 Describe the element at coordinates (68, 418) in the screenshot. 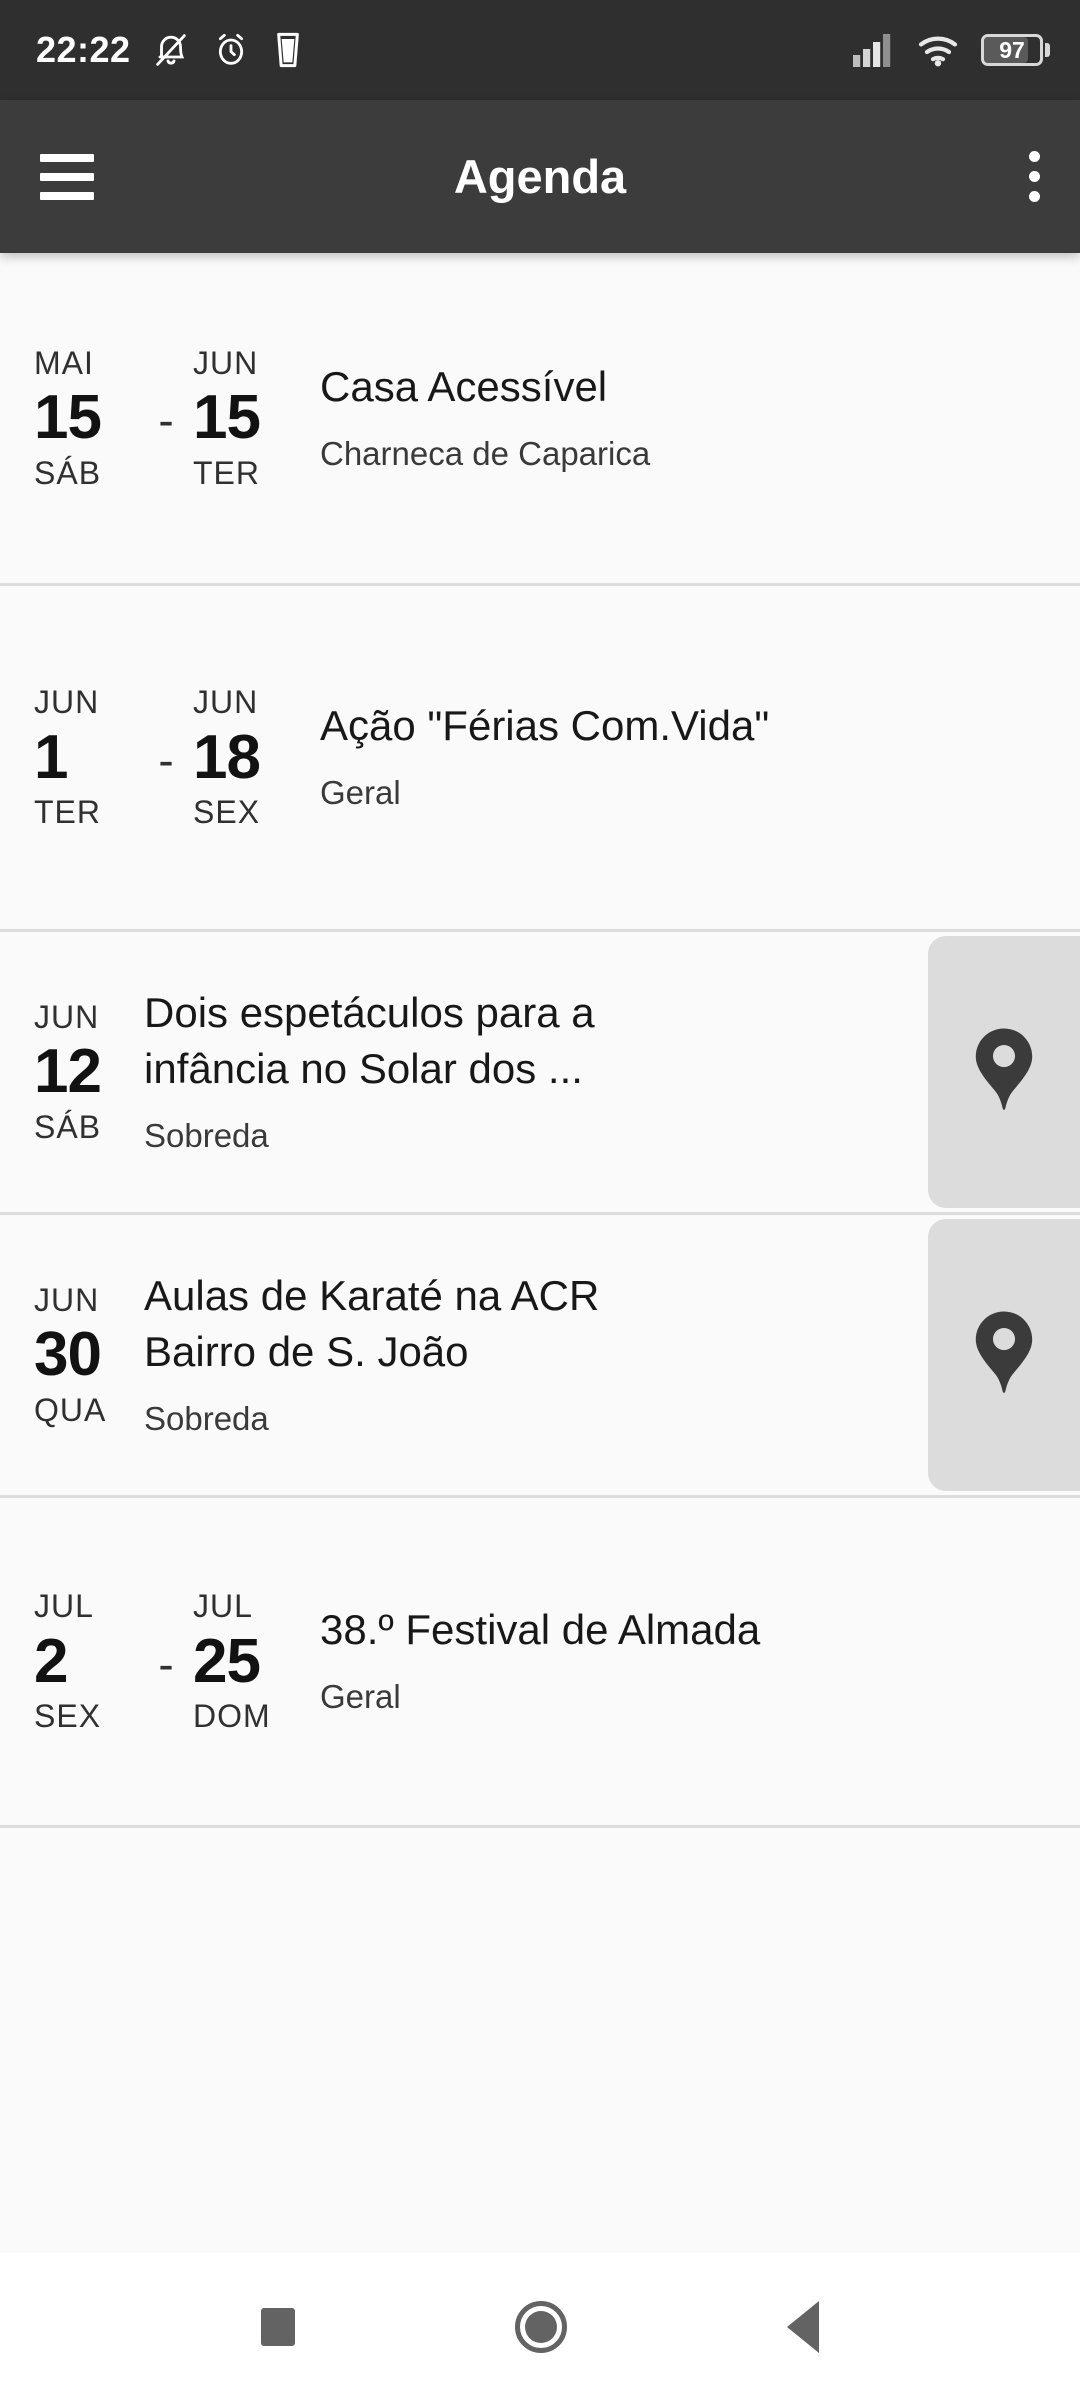

I see `start-day-number: 15` at that location.